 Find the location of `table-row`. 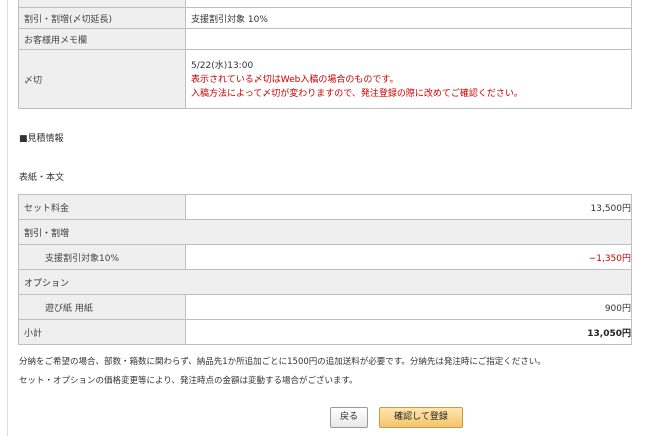

table-row is located at coordinates (325, 4).